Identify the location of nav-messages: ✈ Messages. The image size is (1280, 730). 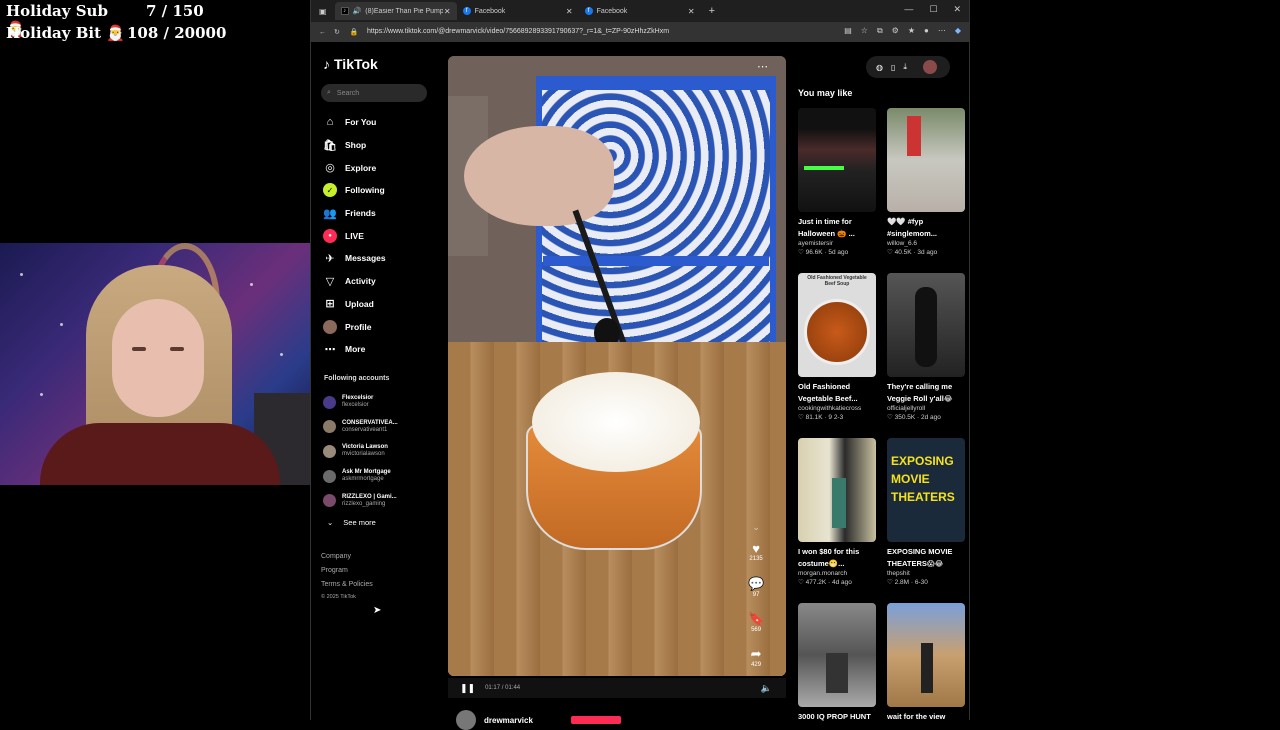
(354, 258).